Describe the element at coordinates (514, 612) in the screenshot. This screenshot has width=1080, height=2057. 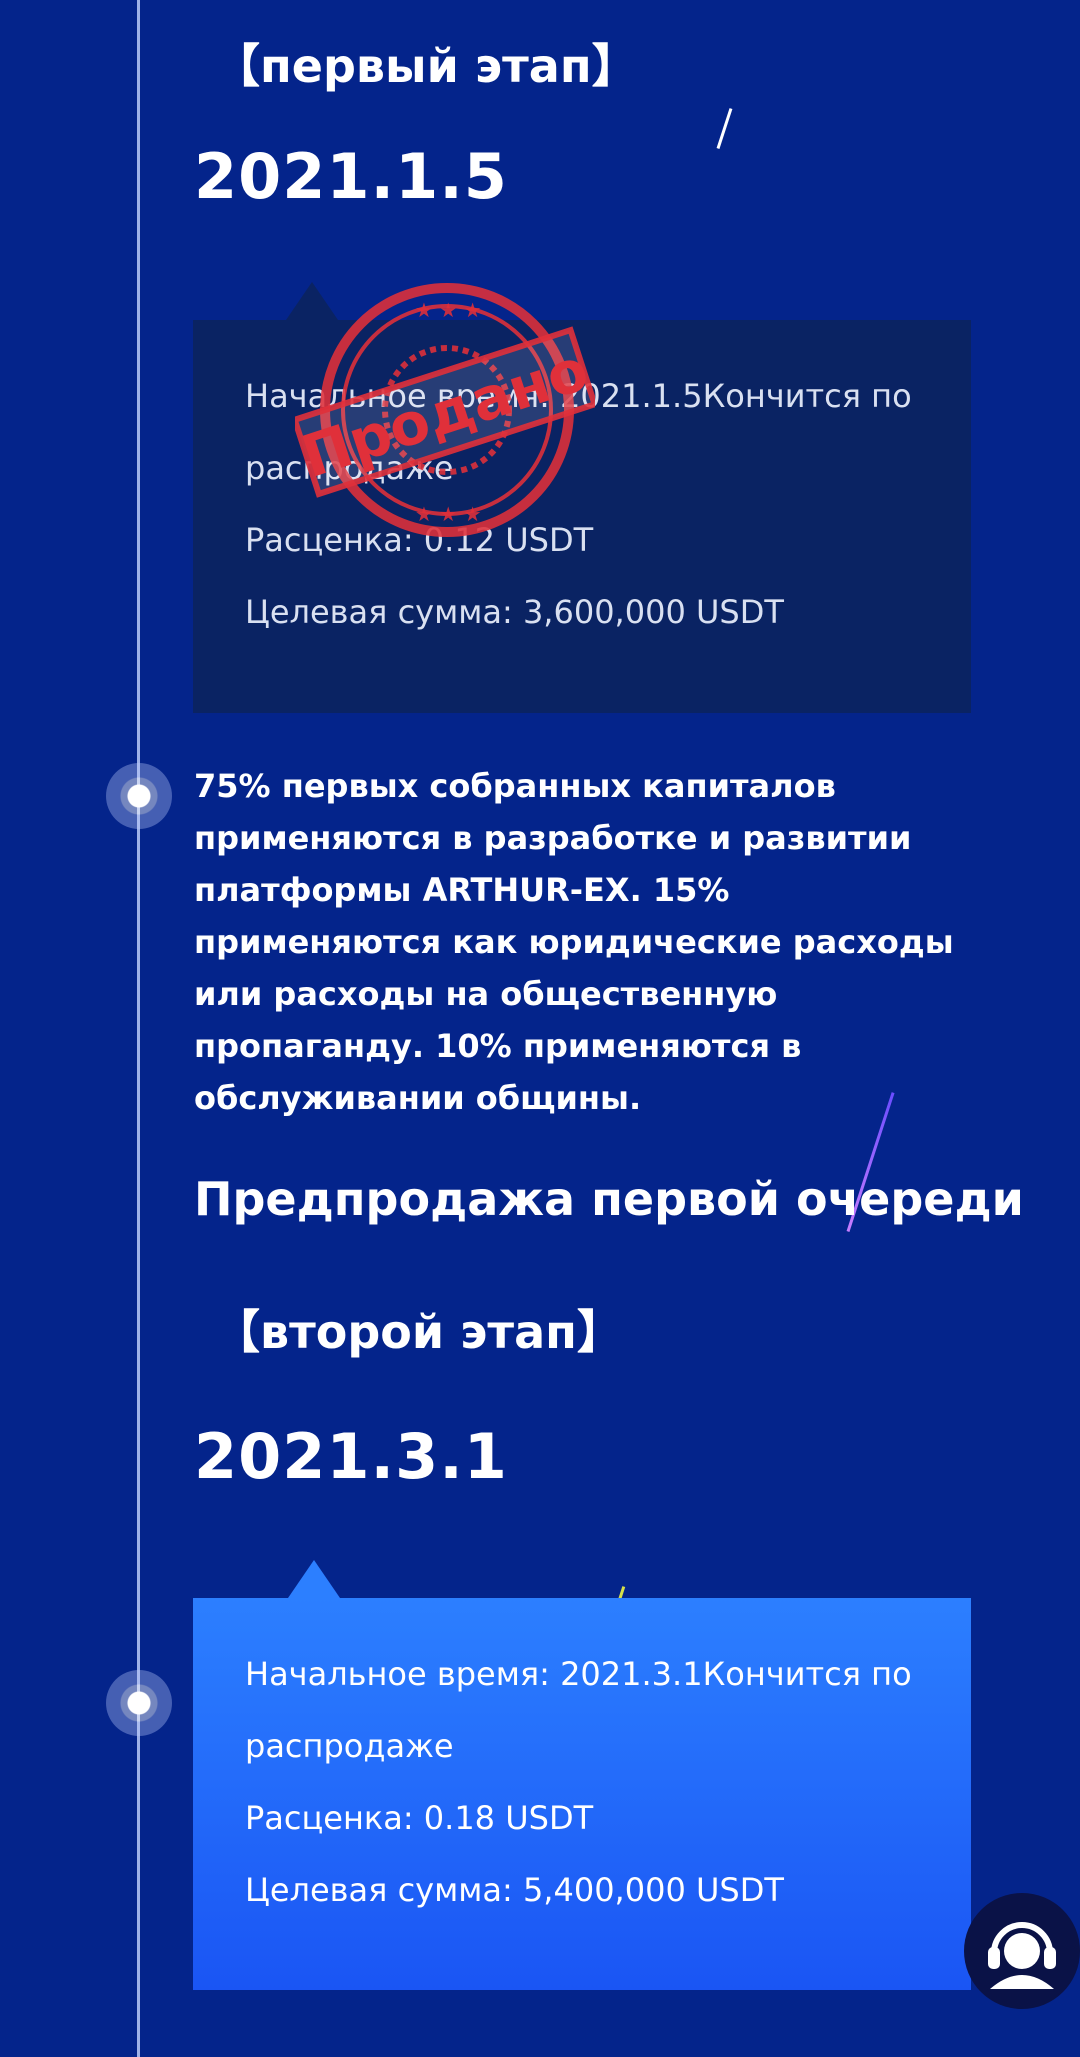
I see `card-target: Целевая сумма: 3,600,000 USDT` at that location.